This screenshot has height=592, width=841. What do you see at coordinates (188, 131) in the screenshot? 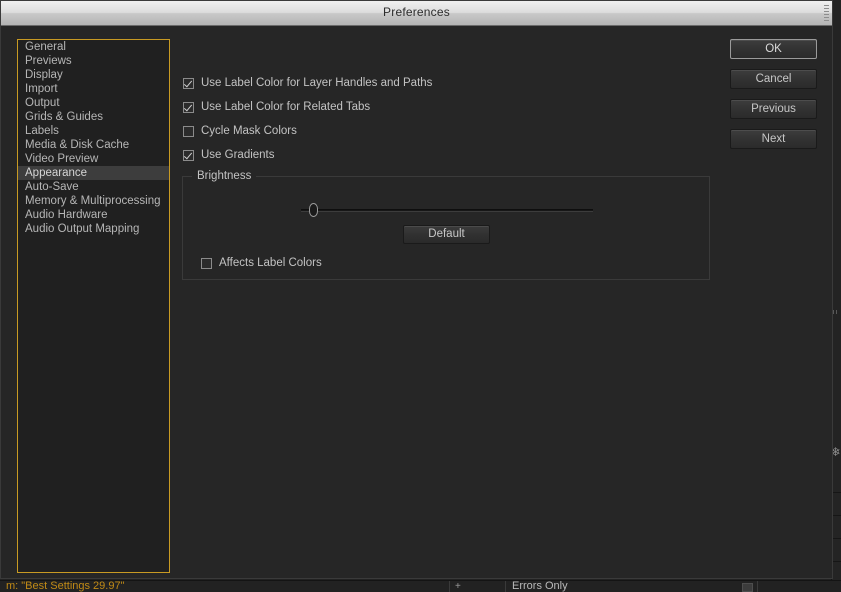
I see `checkbox-cycle-mask-colors` at bounding box center [188, 131].